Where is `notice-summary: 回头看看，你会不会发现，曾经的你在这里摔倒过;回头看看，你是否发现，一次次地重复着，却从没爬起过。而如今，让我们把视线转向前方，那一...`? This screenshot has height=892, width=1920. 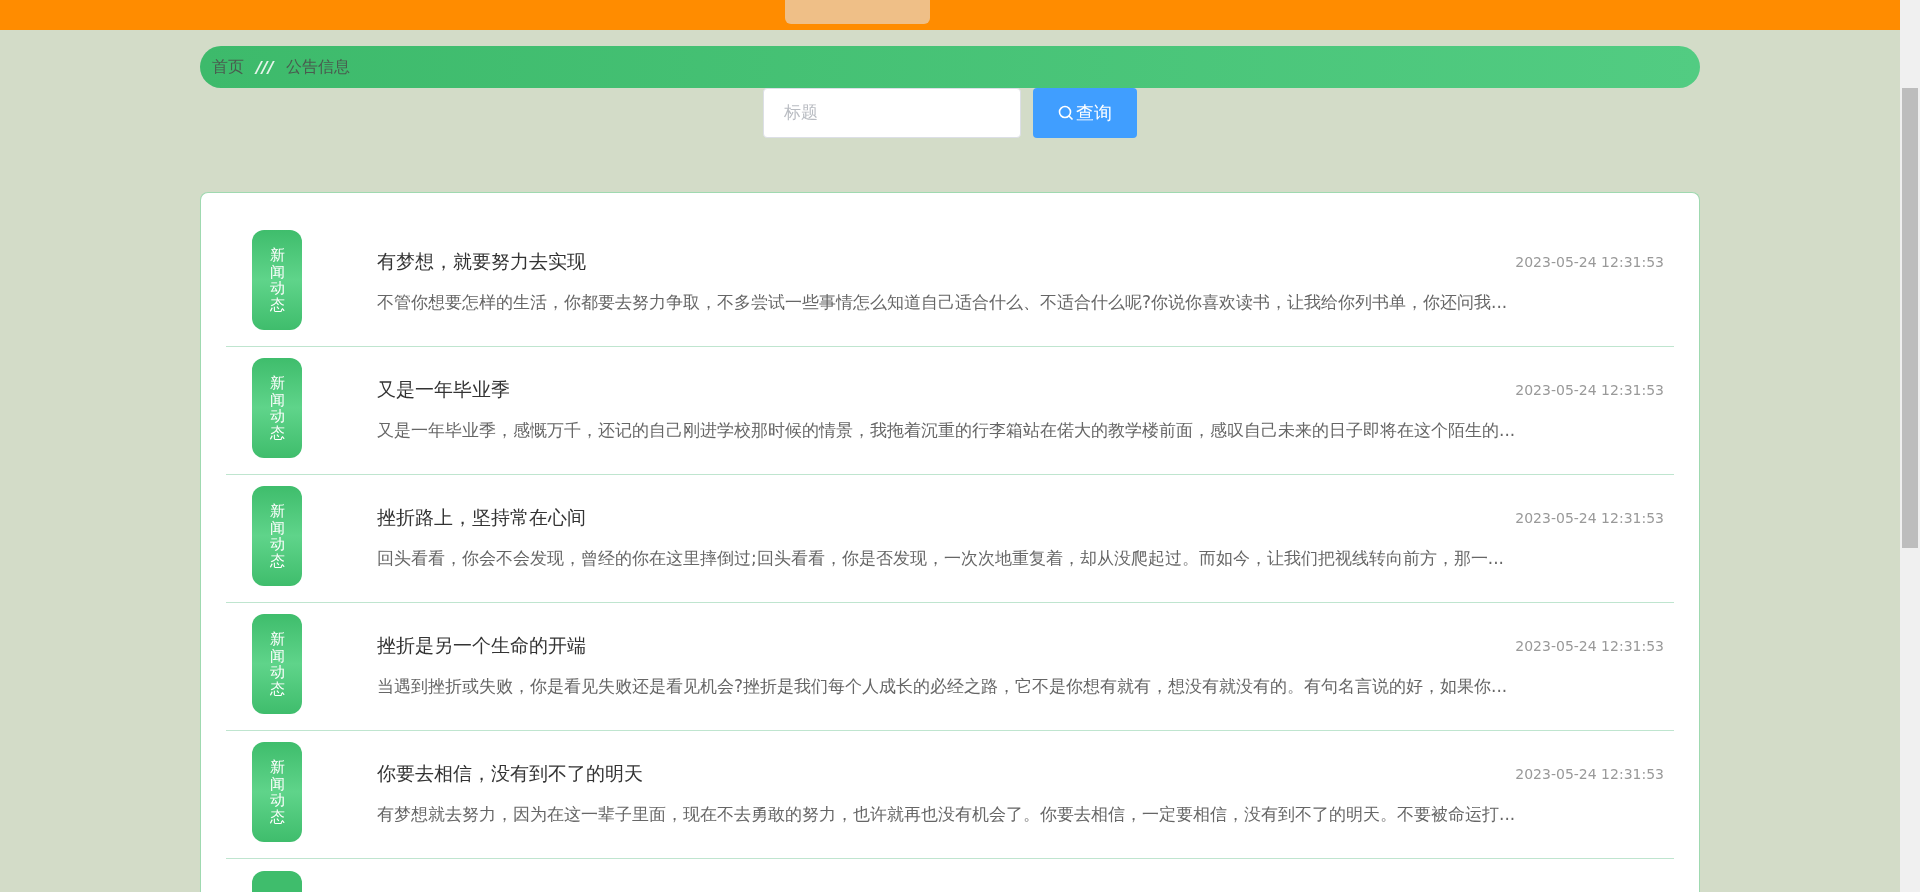
notice-summary: 回头看看，你会不会发现，曾经的你在这里摔倒过;回头看看，你是否发现，一次次地重复着，却从没爬起过。而如今，让我们把视线转向前方，那一... is located at coordinates (941, 558).